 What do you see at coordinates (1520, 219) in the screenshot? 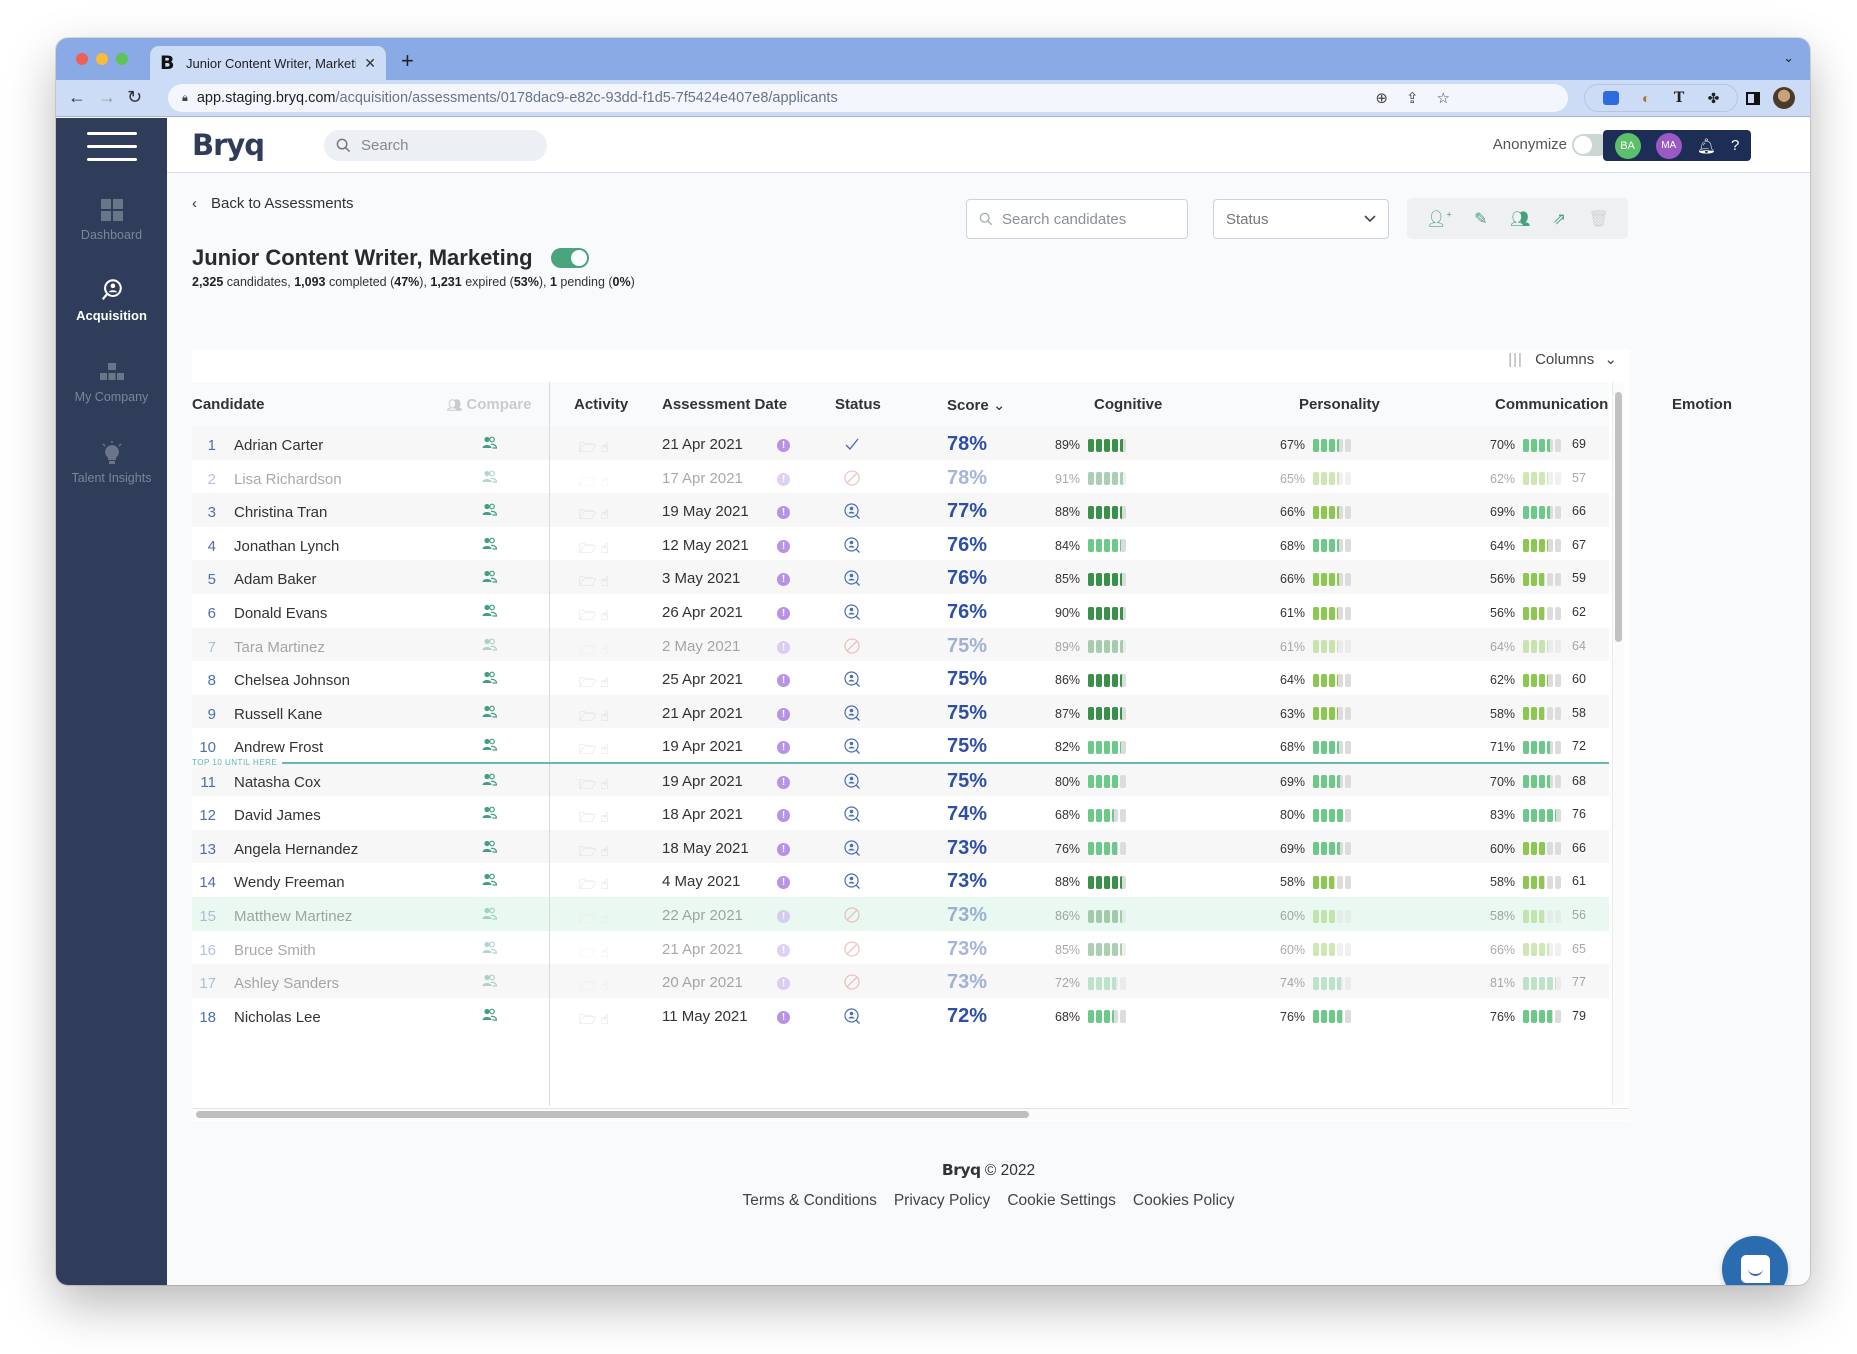
I see `team-icon: 👥︎` at bounding box center [1520, 219].